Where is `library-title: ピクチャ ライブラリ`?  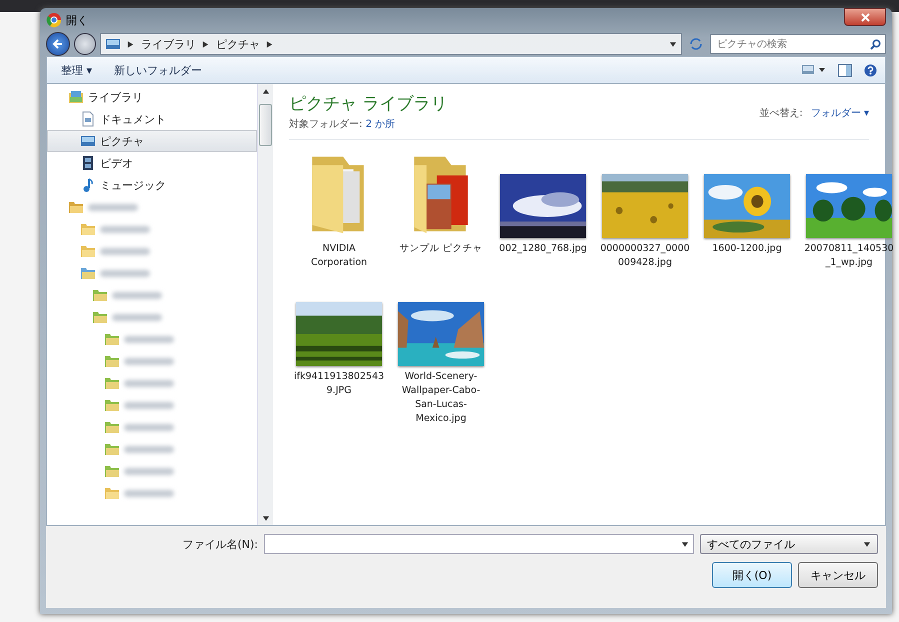 library-title: ピクチャ ライブラリ is located at coordinates (368, 104).